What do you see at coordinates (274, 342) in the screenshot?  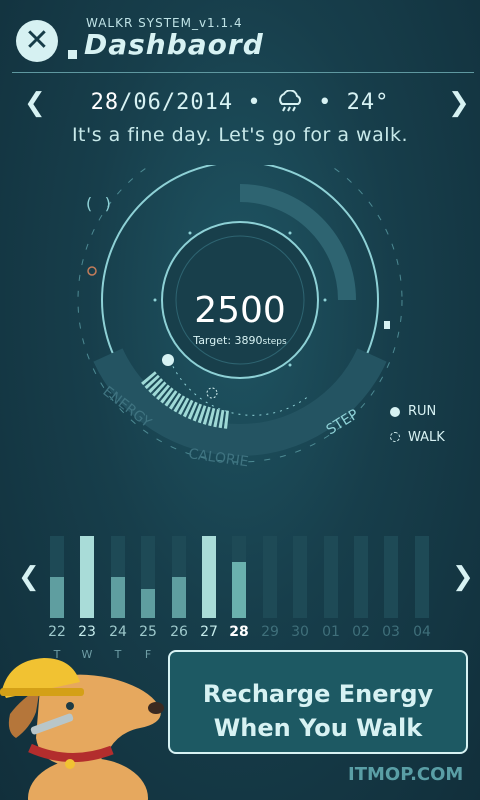 I see `target-unit: steps` at bounding box center [274, 342].